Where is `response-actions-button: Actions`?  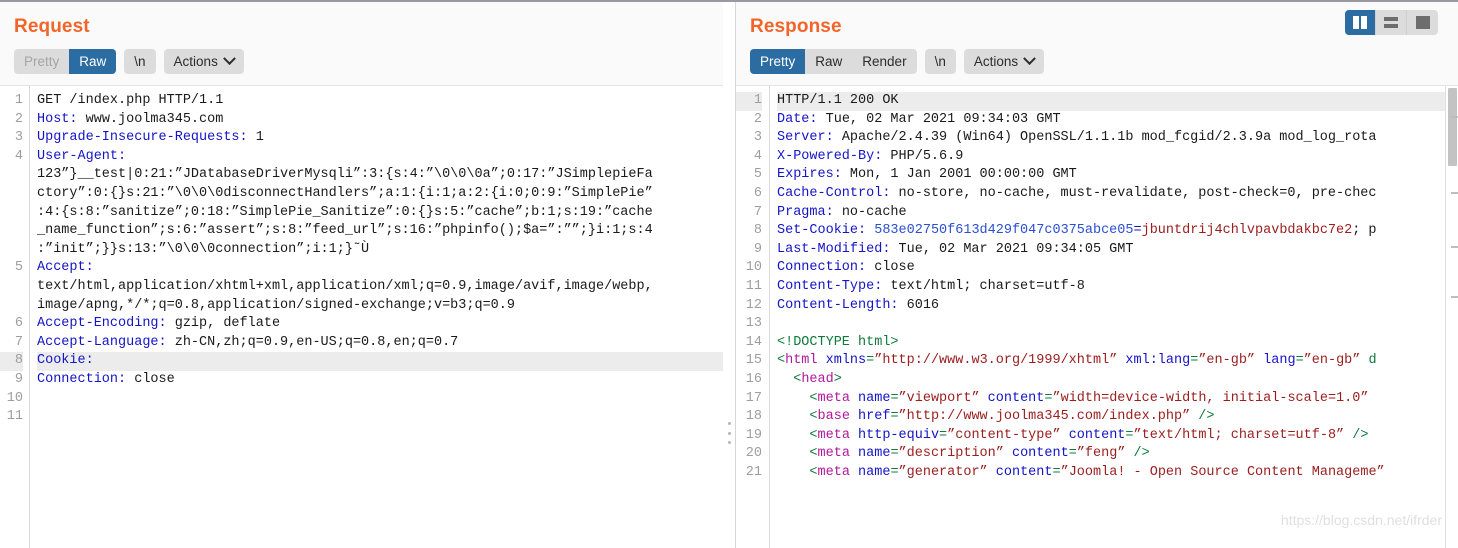 response-actions-button: Actions is located at coordinates (1004, 61).